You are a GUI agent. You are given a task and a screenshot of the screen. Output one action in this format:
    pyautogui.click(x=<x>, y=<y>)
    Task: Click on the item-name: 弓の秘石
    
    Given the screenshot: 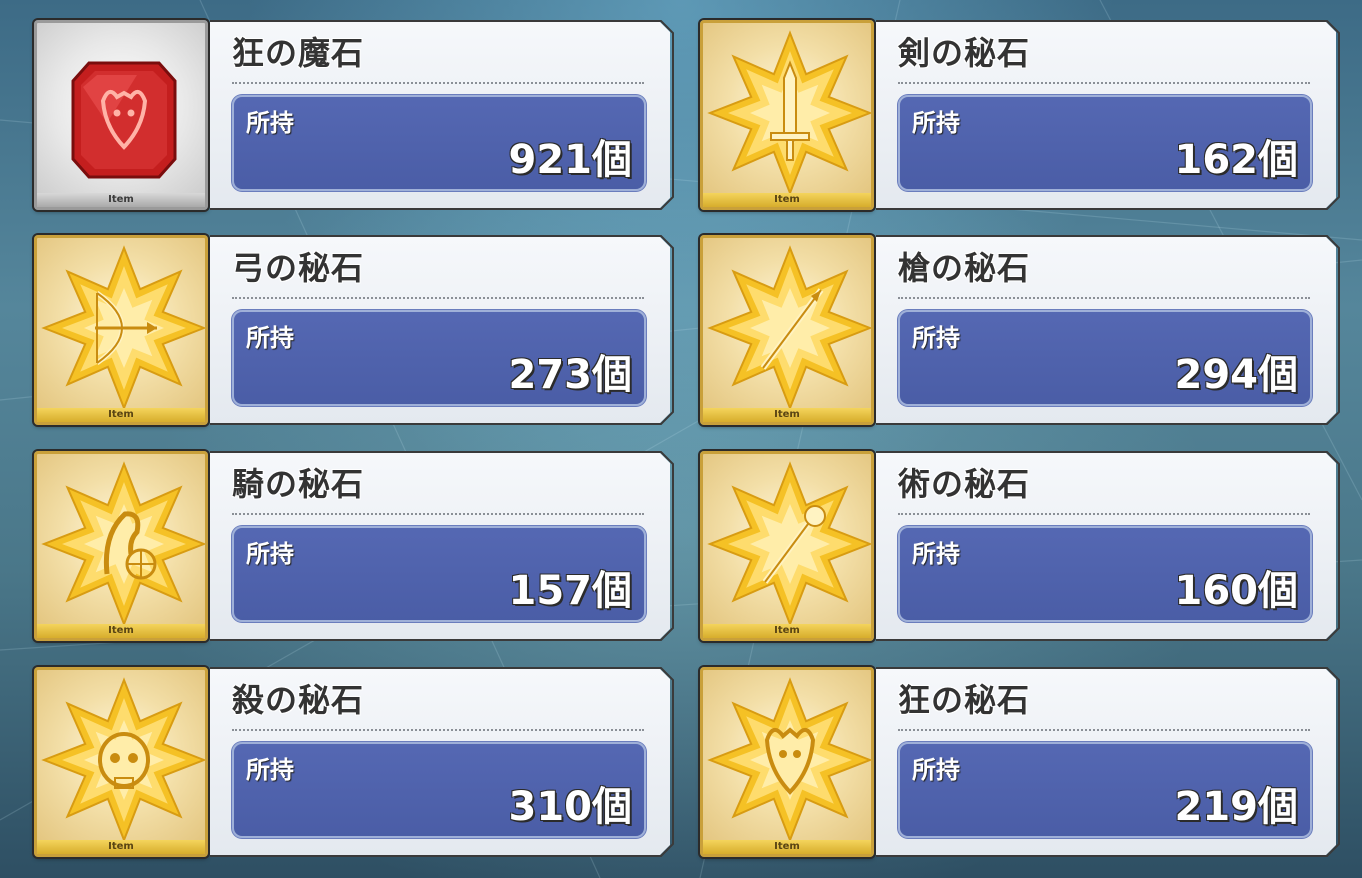 What is the action you would take?
    pyautogui.click(x=298, y=268)
    